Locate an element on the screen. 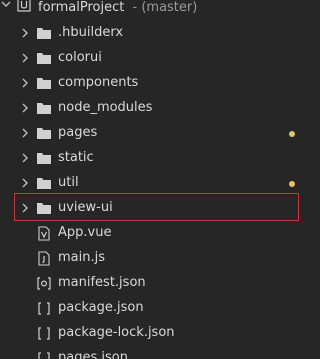  tree-item-label: main.js is located at coordinates (81, 257).